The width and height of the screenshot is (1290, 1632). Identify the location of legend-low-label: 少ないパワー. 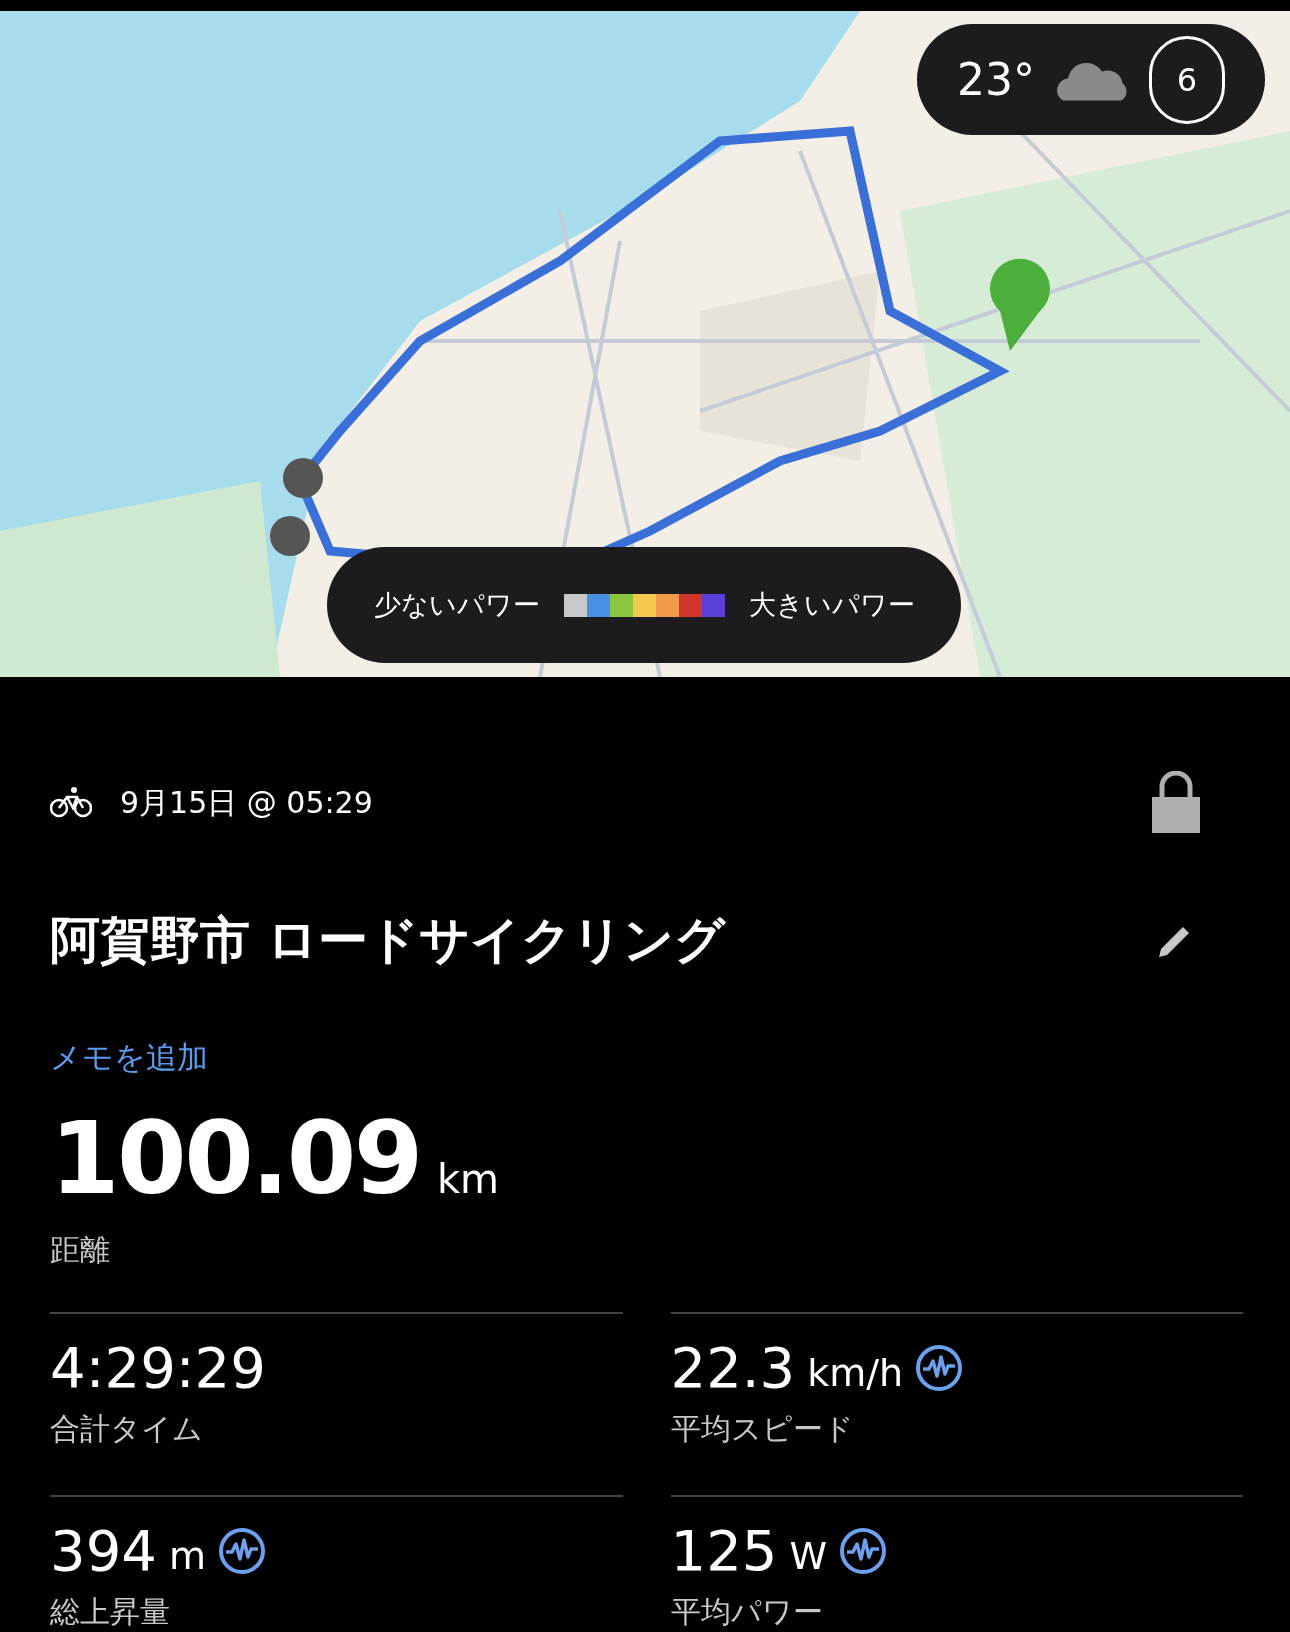
(456, 604).